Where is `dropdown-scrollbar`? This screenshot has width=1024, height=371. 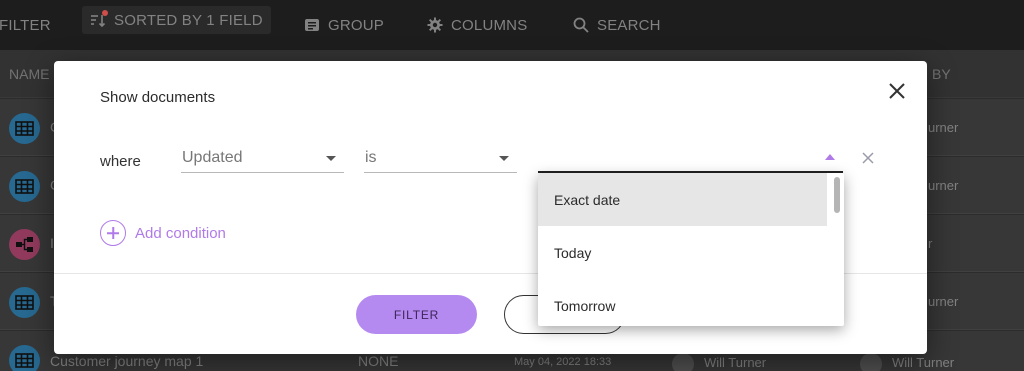
dropdown-scrollbar is located at coordinates (837, 195).